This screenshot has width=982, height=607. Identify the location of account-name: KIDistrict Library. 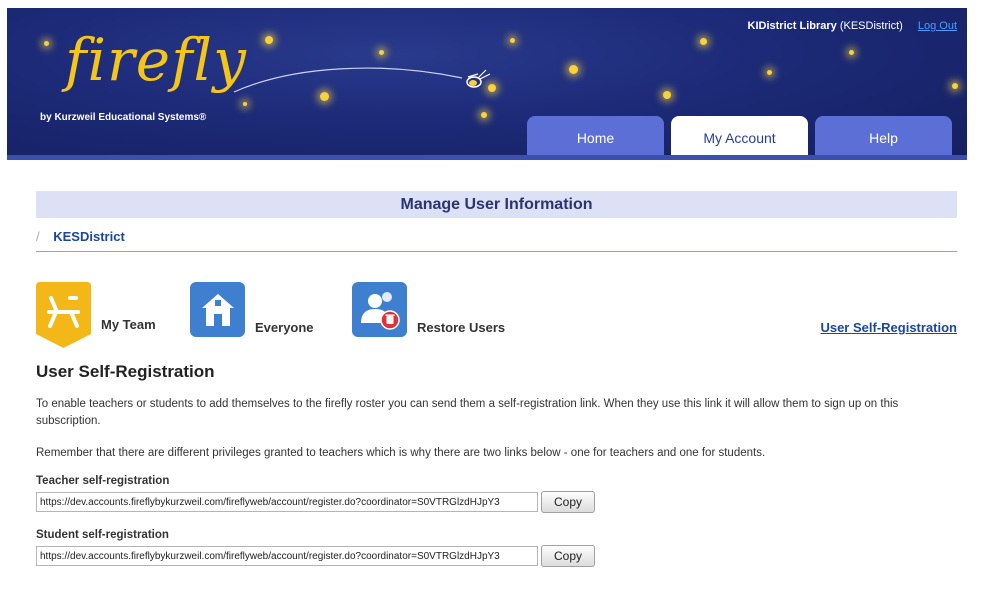
(792, 26).